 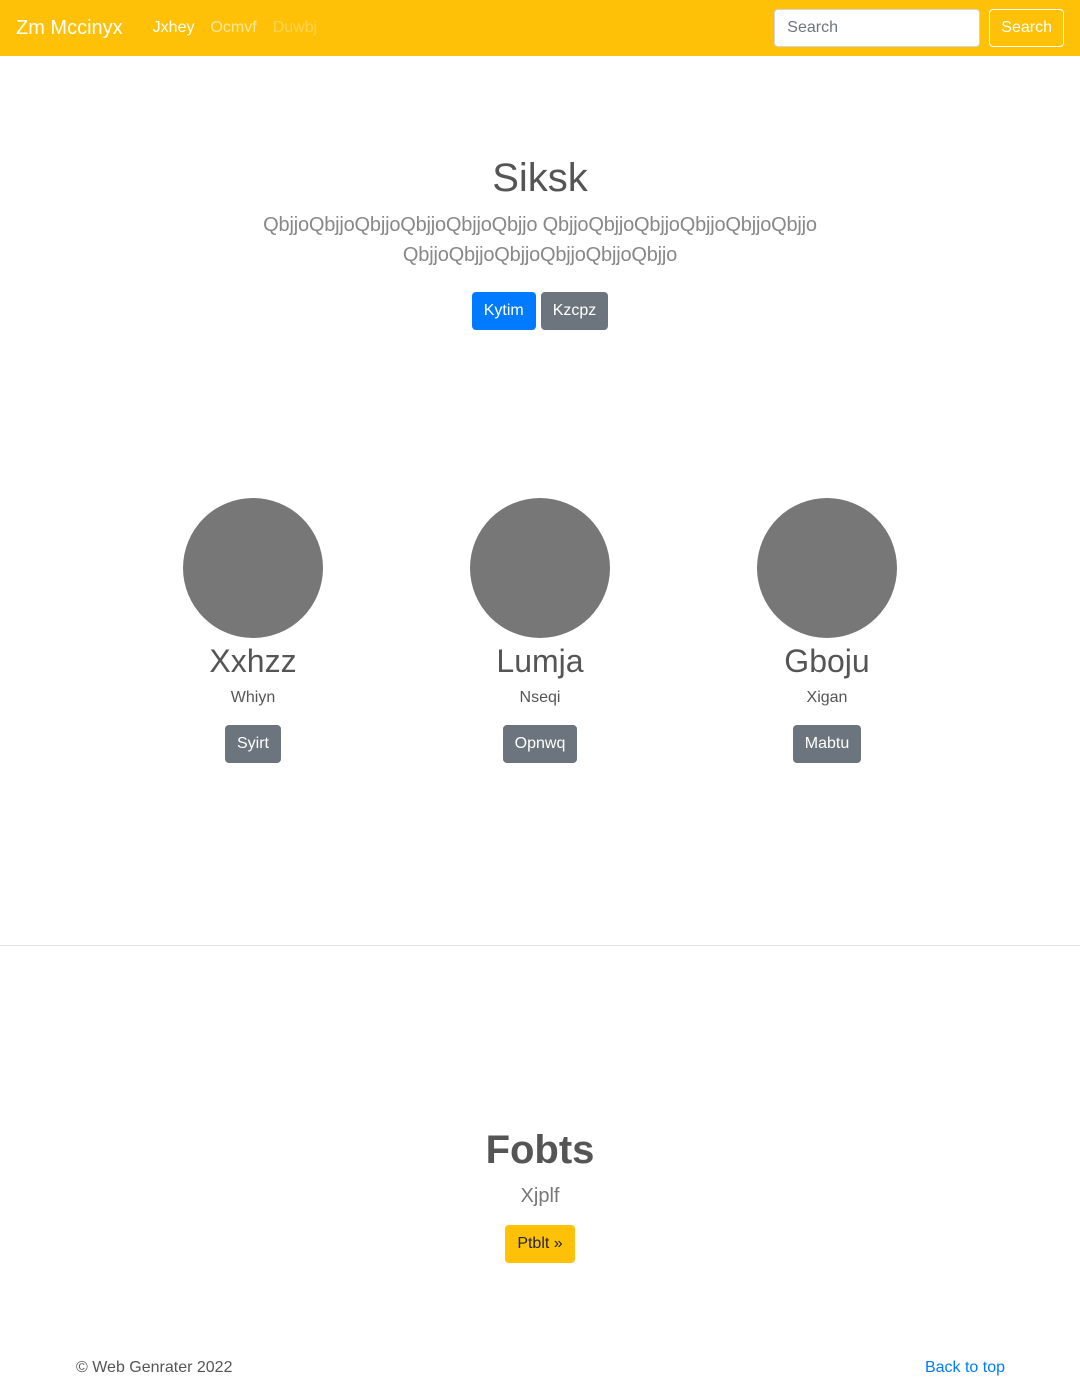 I want to click on feature-subtitle: Xjplf, so click(x=540, y=1196).